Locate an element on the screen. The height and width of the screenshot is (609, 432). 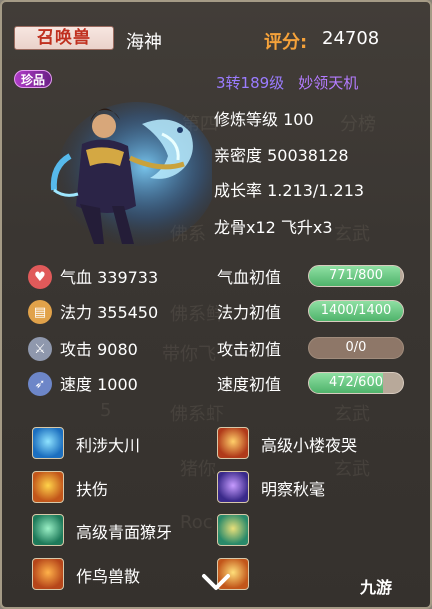
crown-skill-icon is located at coordinates (233, 530).